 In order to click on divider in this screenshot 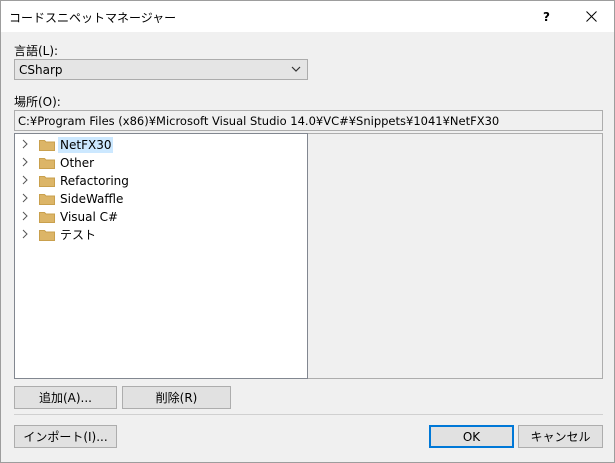, I will do `click(308, 414)`.